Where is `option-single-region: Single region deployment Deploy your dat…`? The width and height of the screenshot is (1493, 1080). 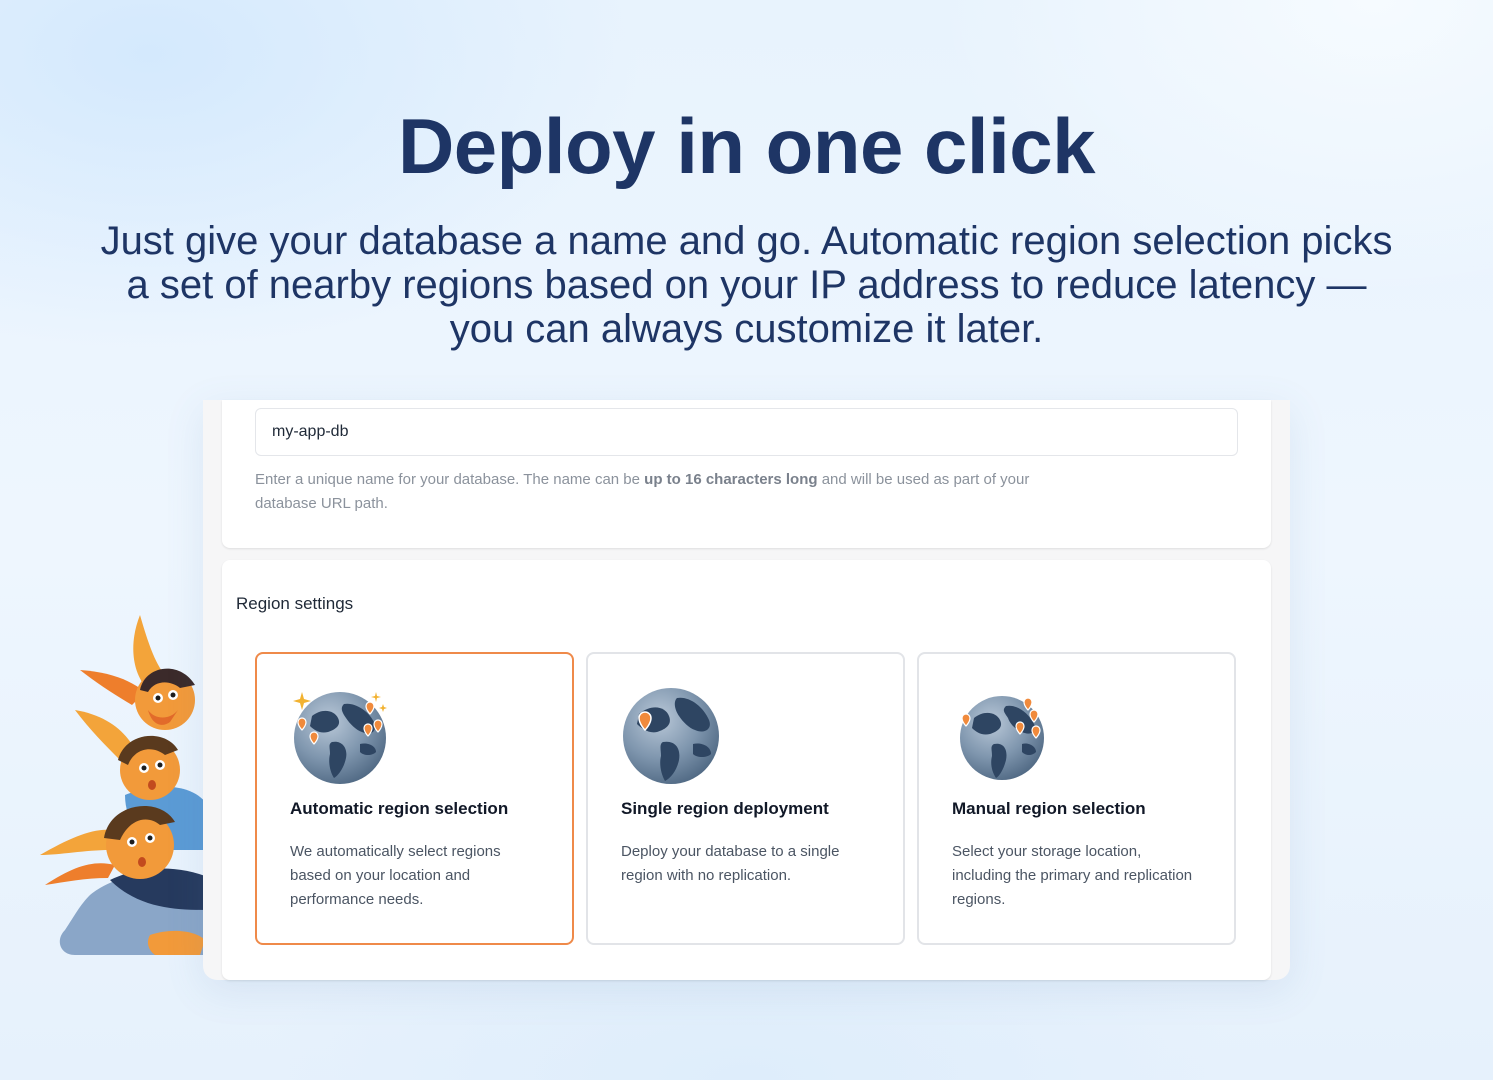 option-single-region: Single region deployment Deploy your dat… is located at coordinates (745, 798).